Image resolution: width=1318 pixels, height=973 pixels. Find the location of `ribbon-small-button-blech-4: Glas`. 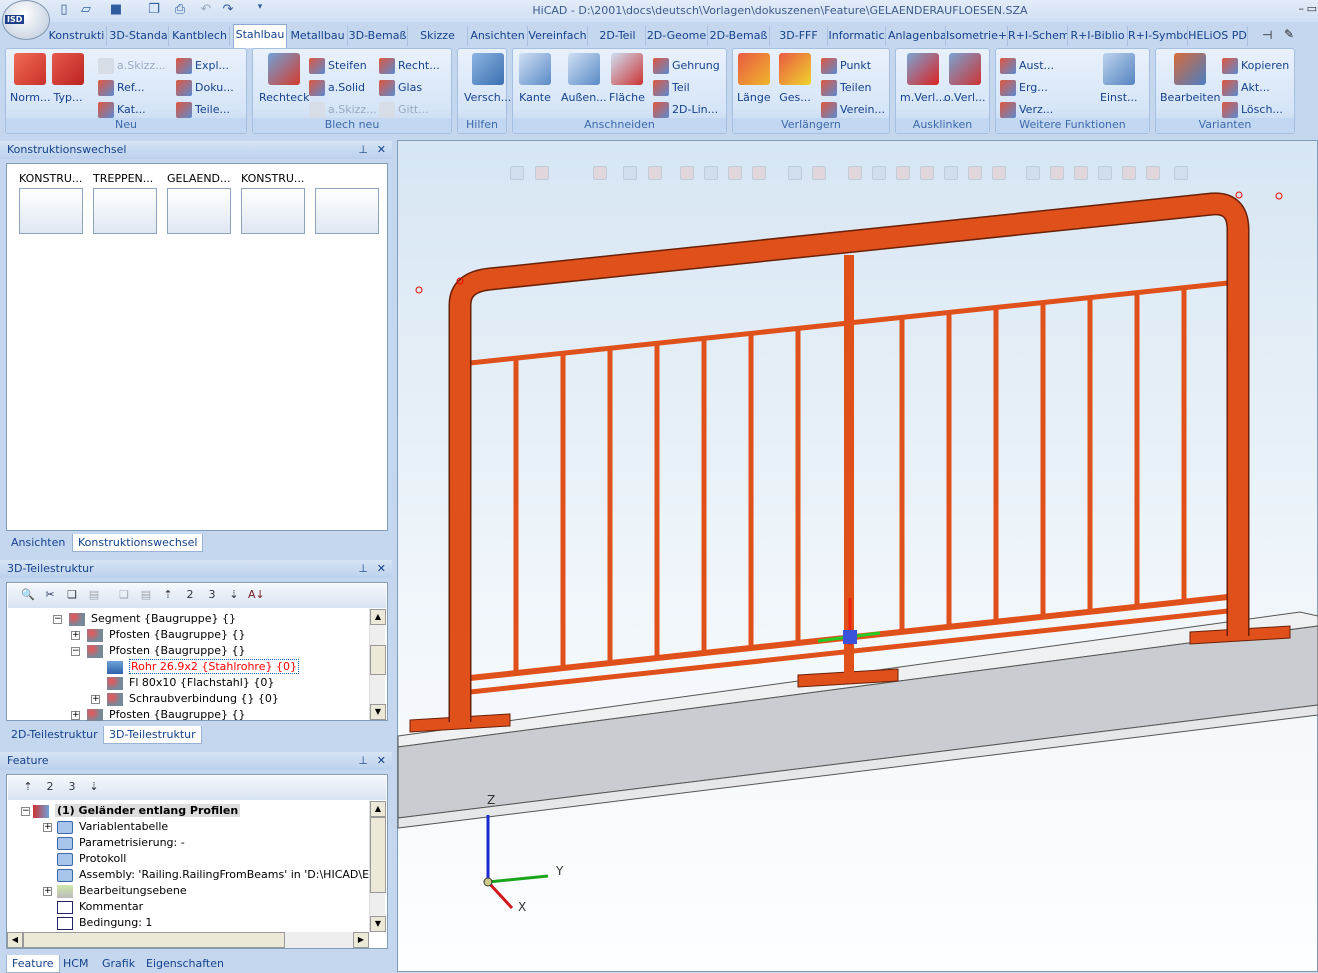

ribbon-small-button-blech-4: Glas is located at coordinates (400, 88).